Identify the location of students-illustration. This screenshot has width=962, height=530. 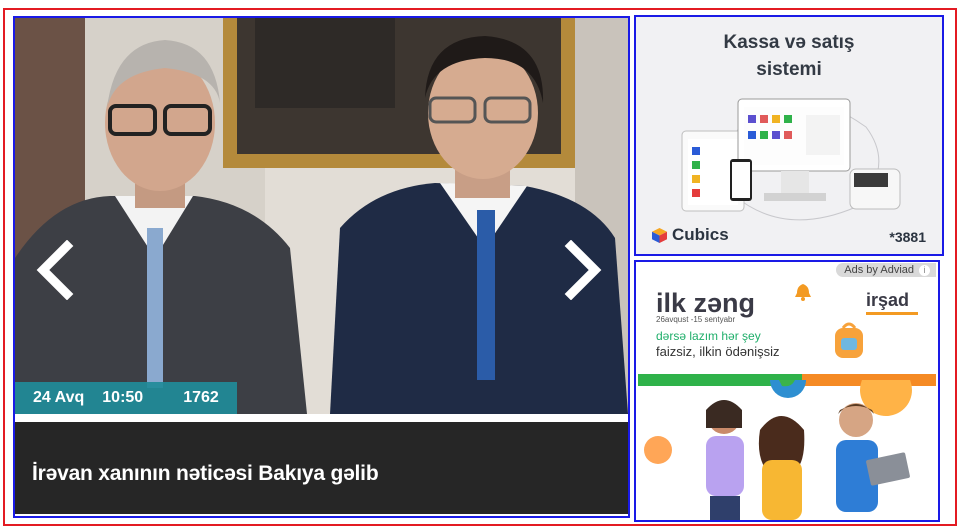
(778, 450).